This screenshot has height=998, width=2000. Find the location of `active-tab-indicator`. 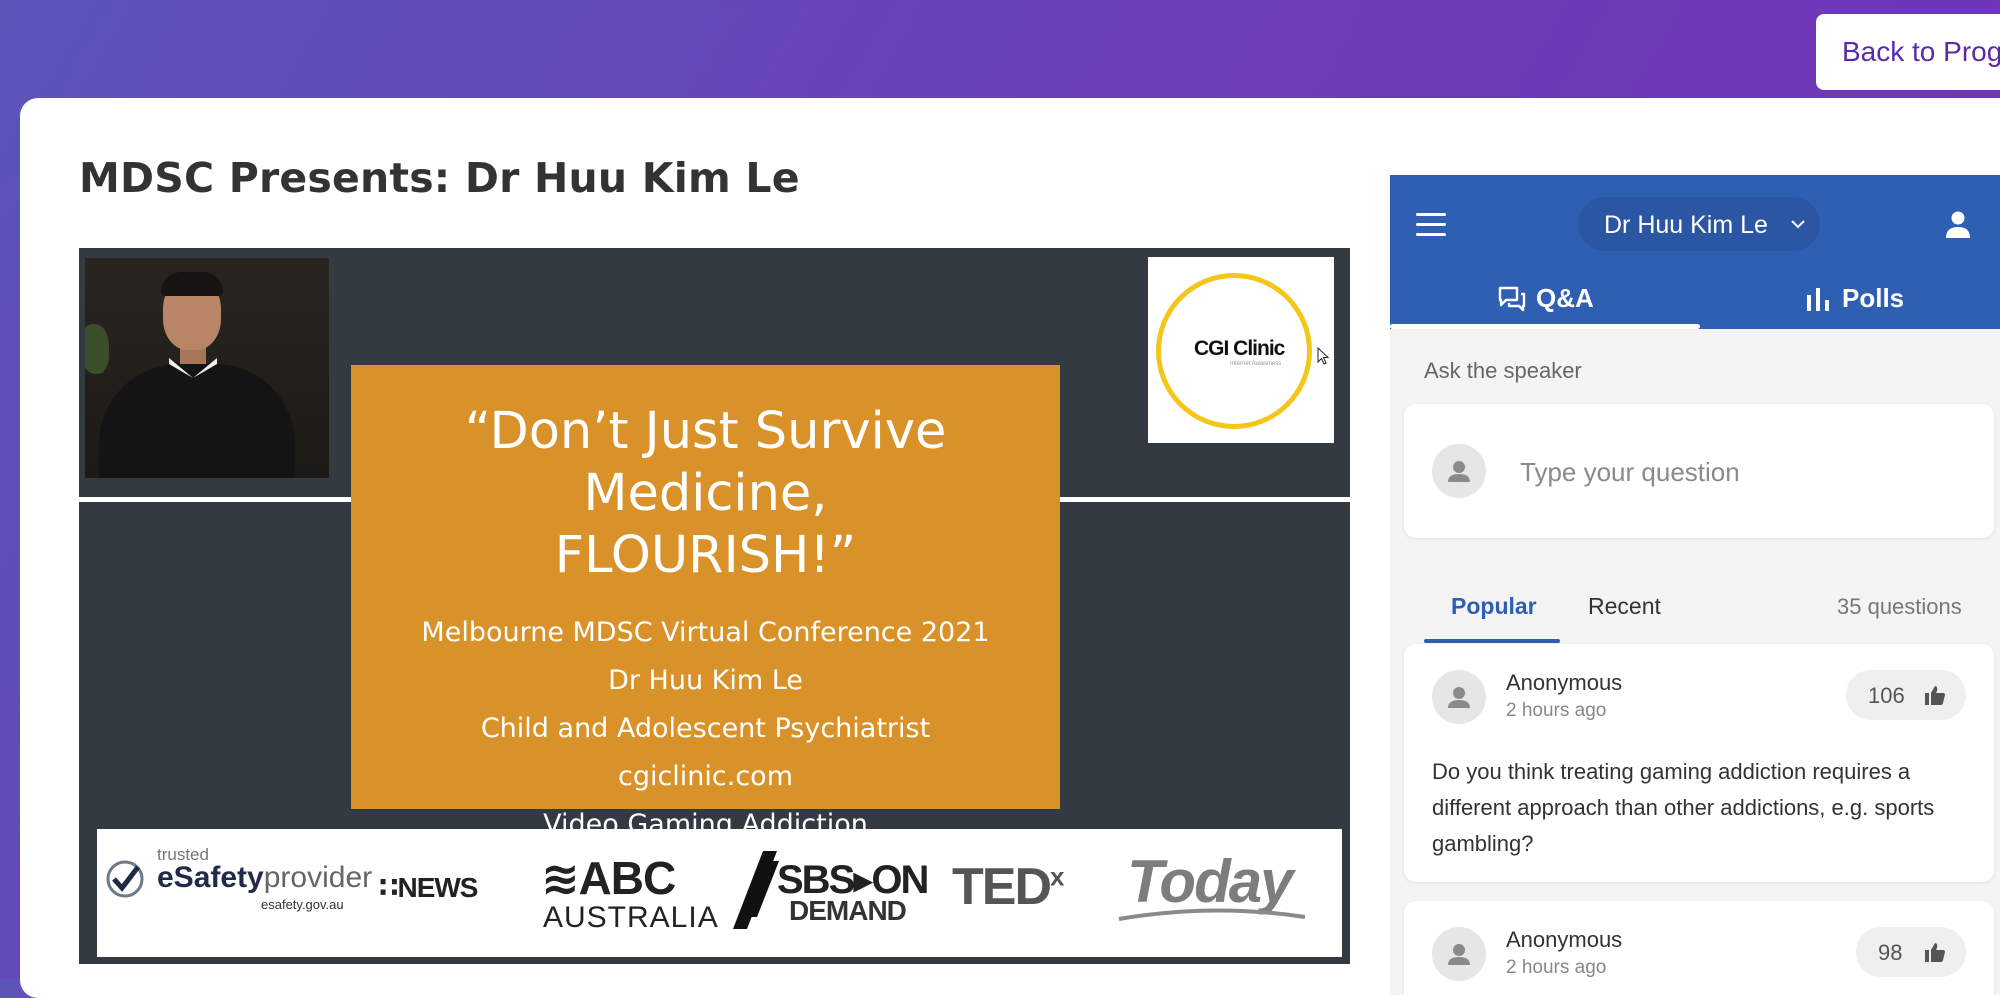

active-tab-indicator is located at coordinates (1545, 326).